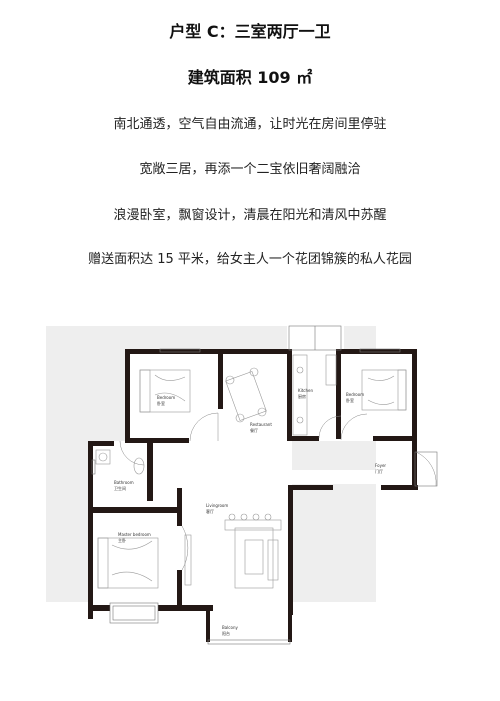 The width and height of the screenshot is (500, 701). I want to click on label-bathroom-cn: 卫生间, so click(120, 488).